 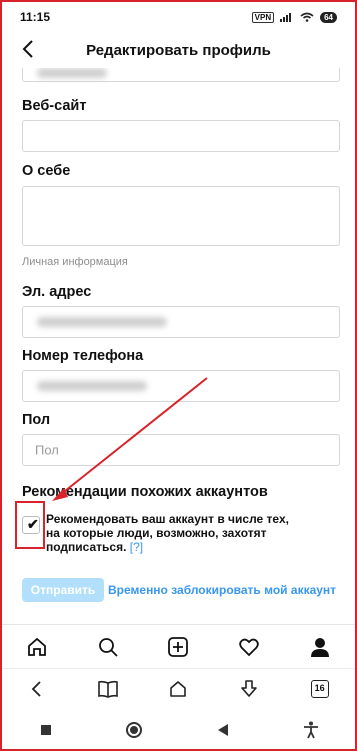 I want to click on recents-icon, so click(x=46, y=730).